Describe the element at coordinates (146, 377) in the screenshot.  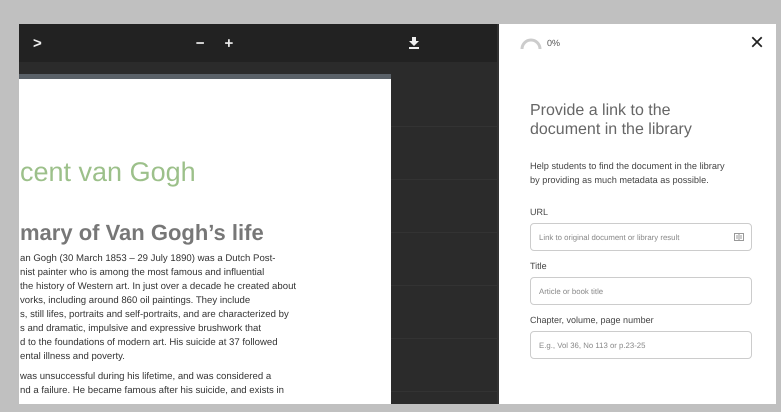
I see `text-line: was unsuccessful during his lifetime, and was considered a` at that location.